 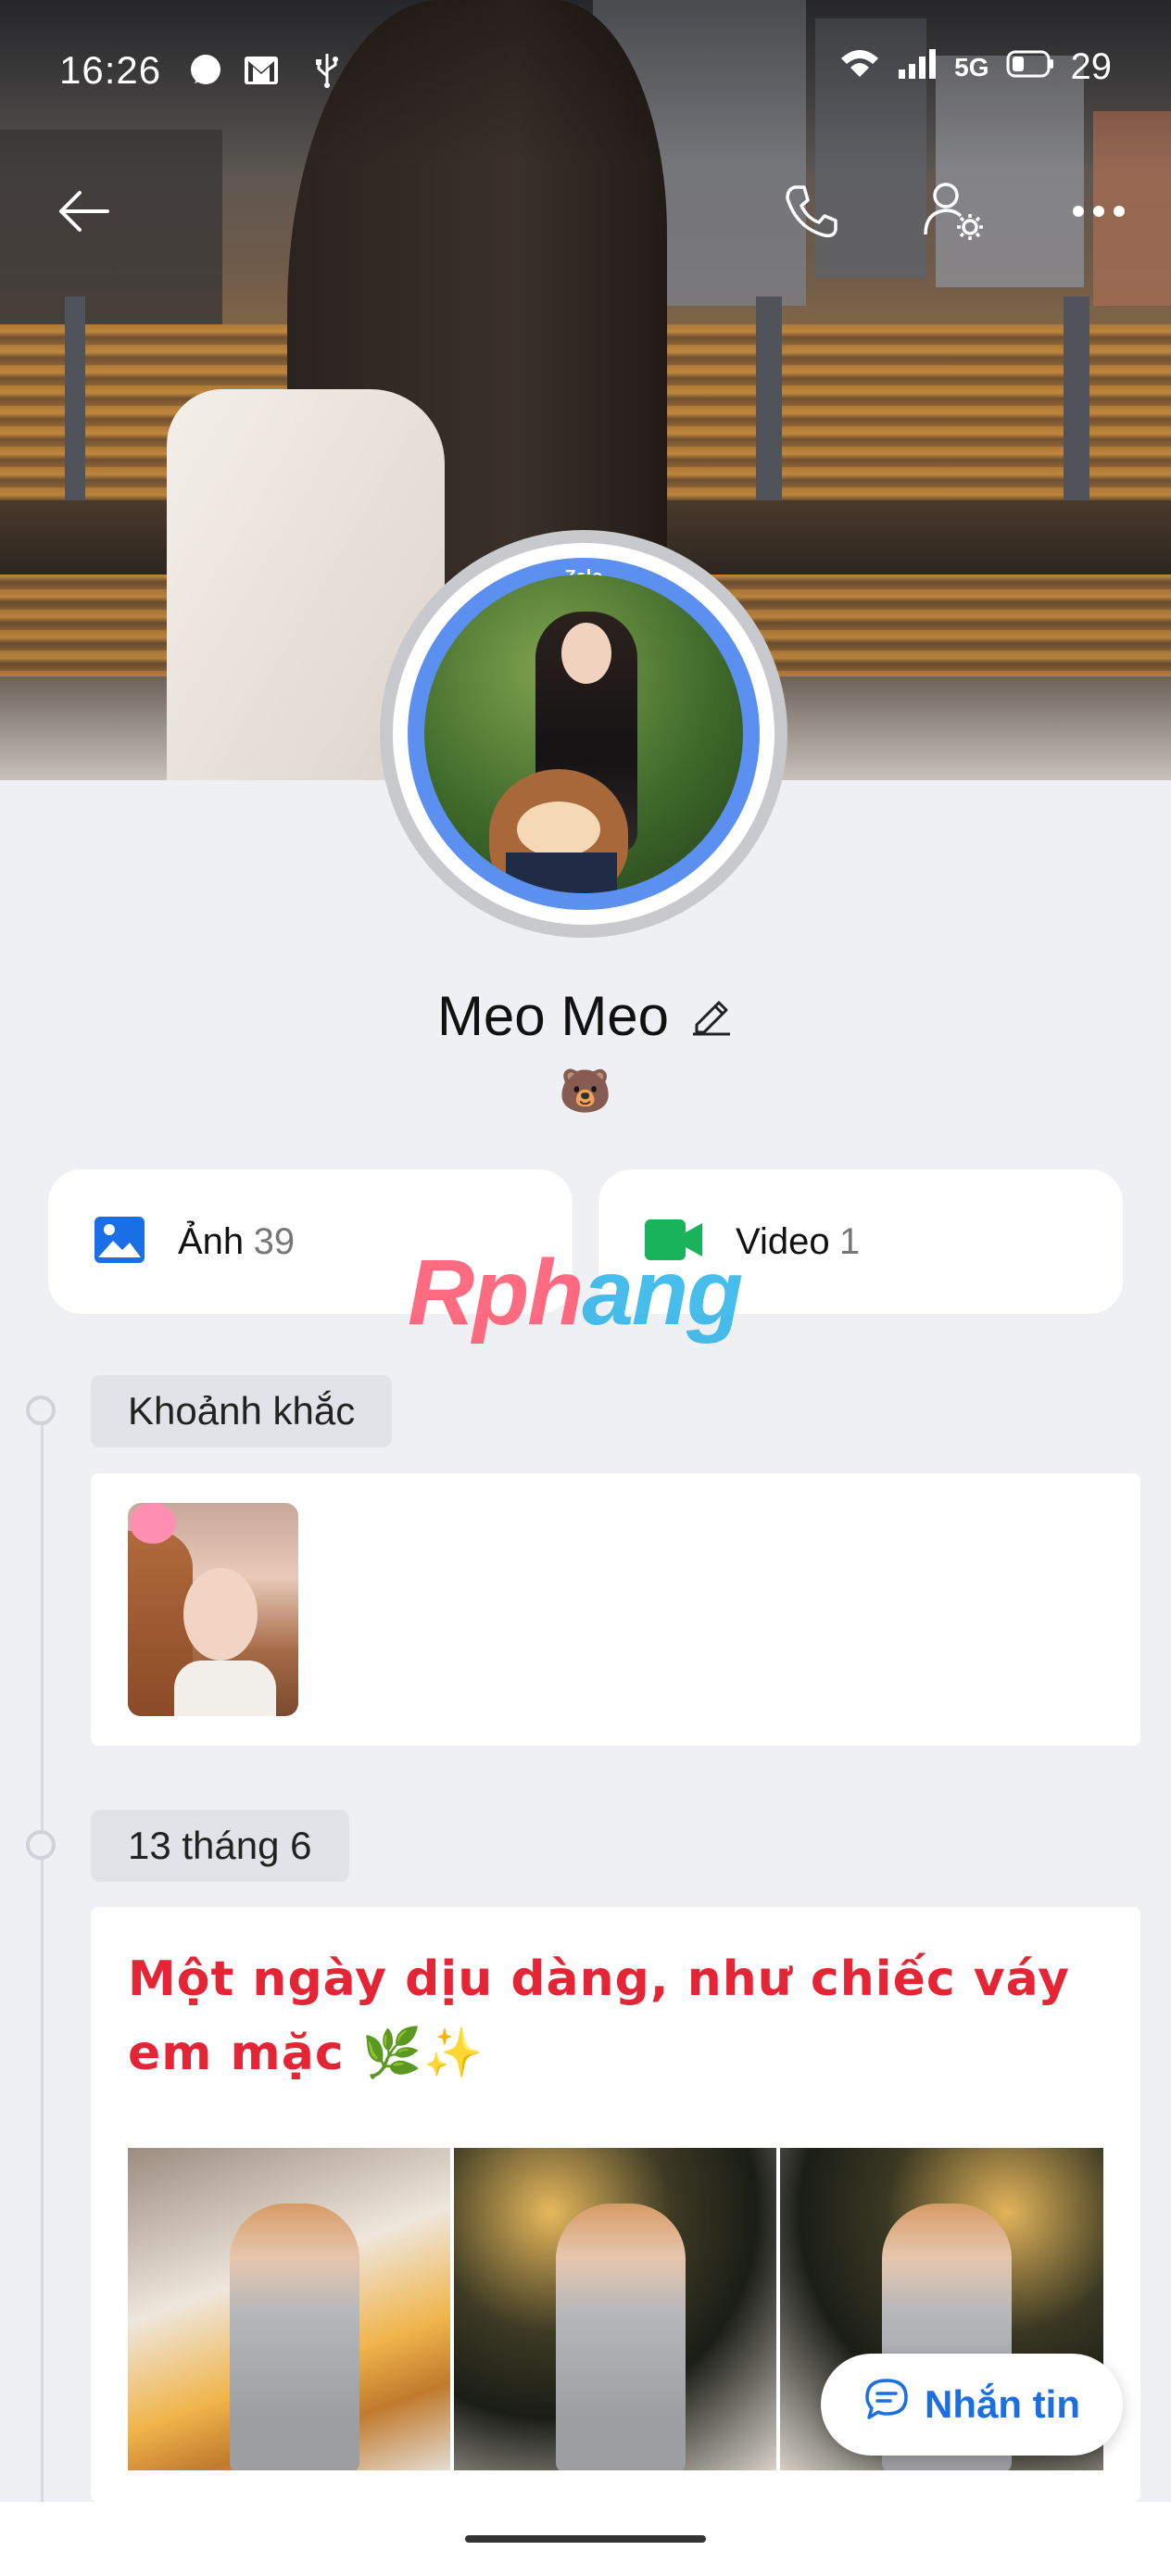 I want to click on photos-count: 39, so click(x=275, y=1241).